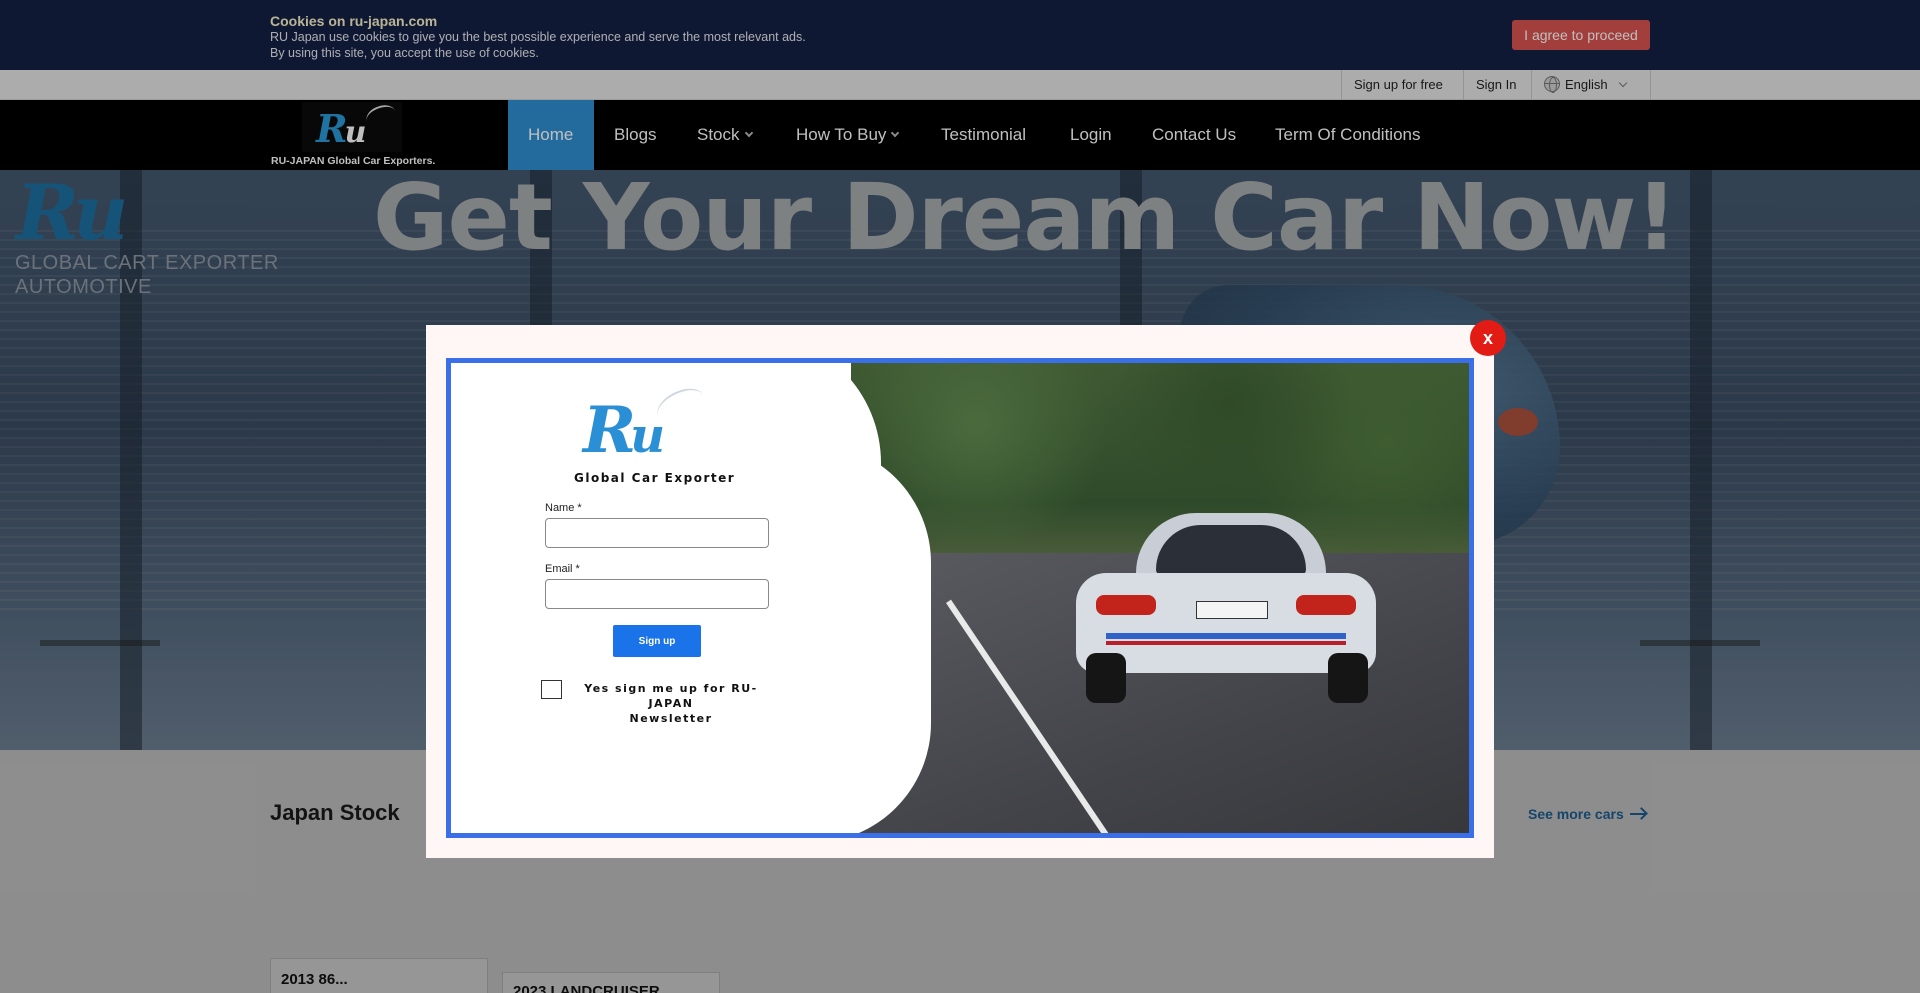 This screenshot has width=1920, height=993. What do you see at coordinates (624, 430) in the screenshot?
I see `modal-logo: Ru` at bounding box center [624, 430].